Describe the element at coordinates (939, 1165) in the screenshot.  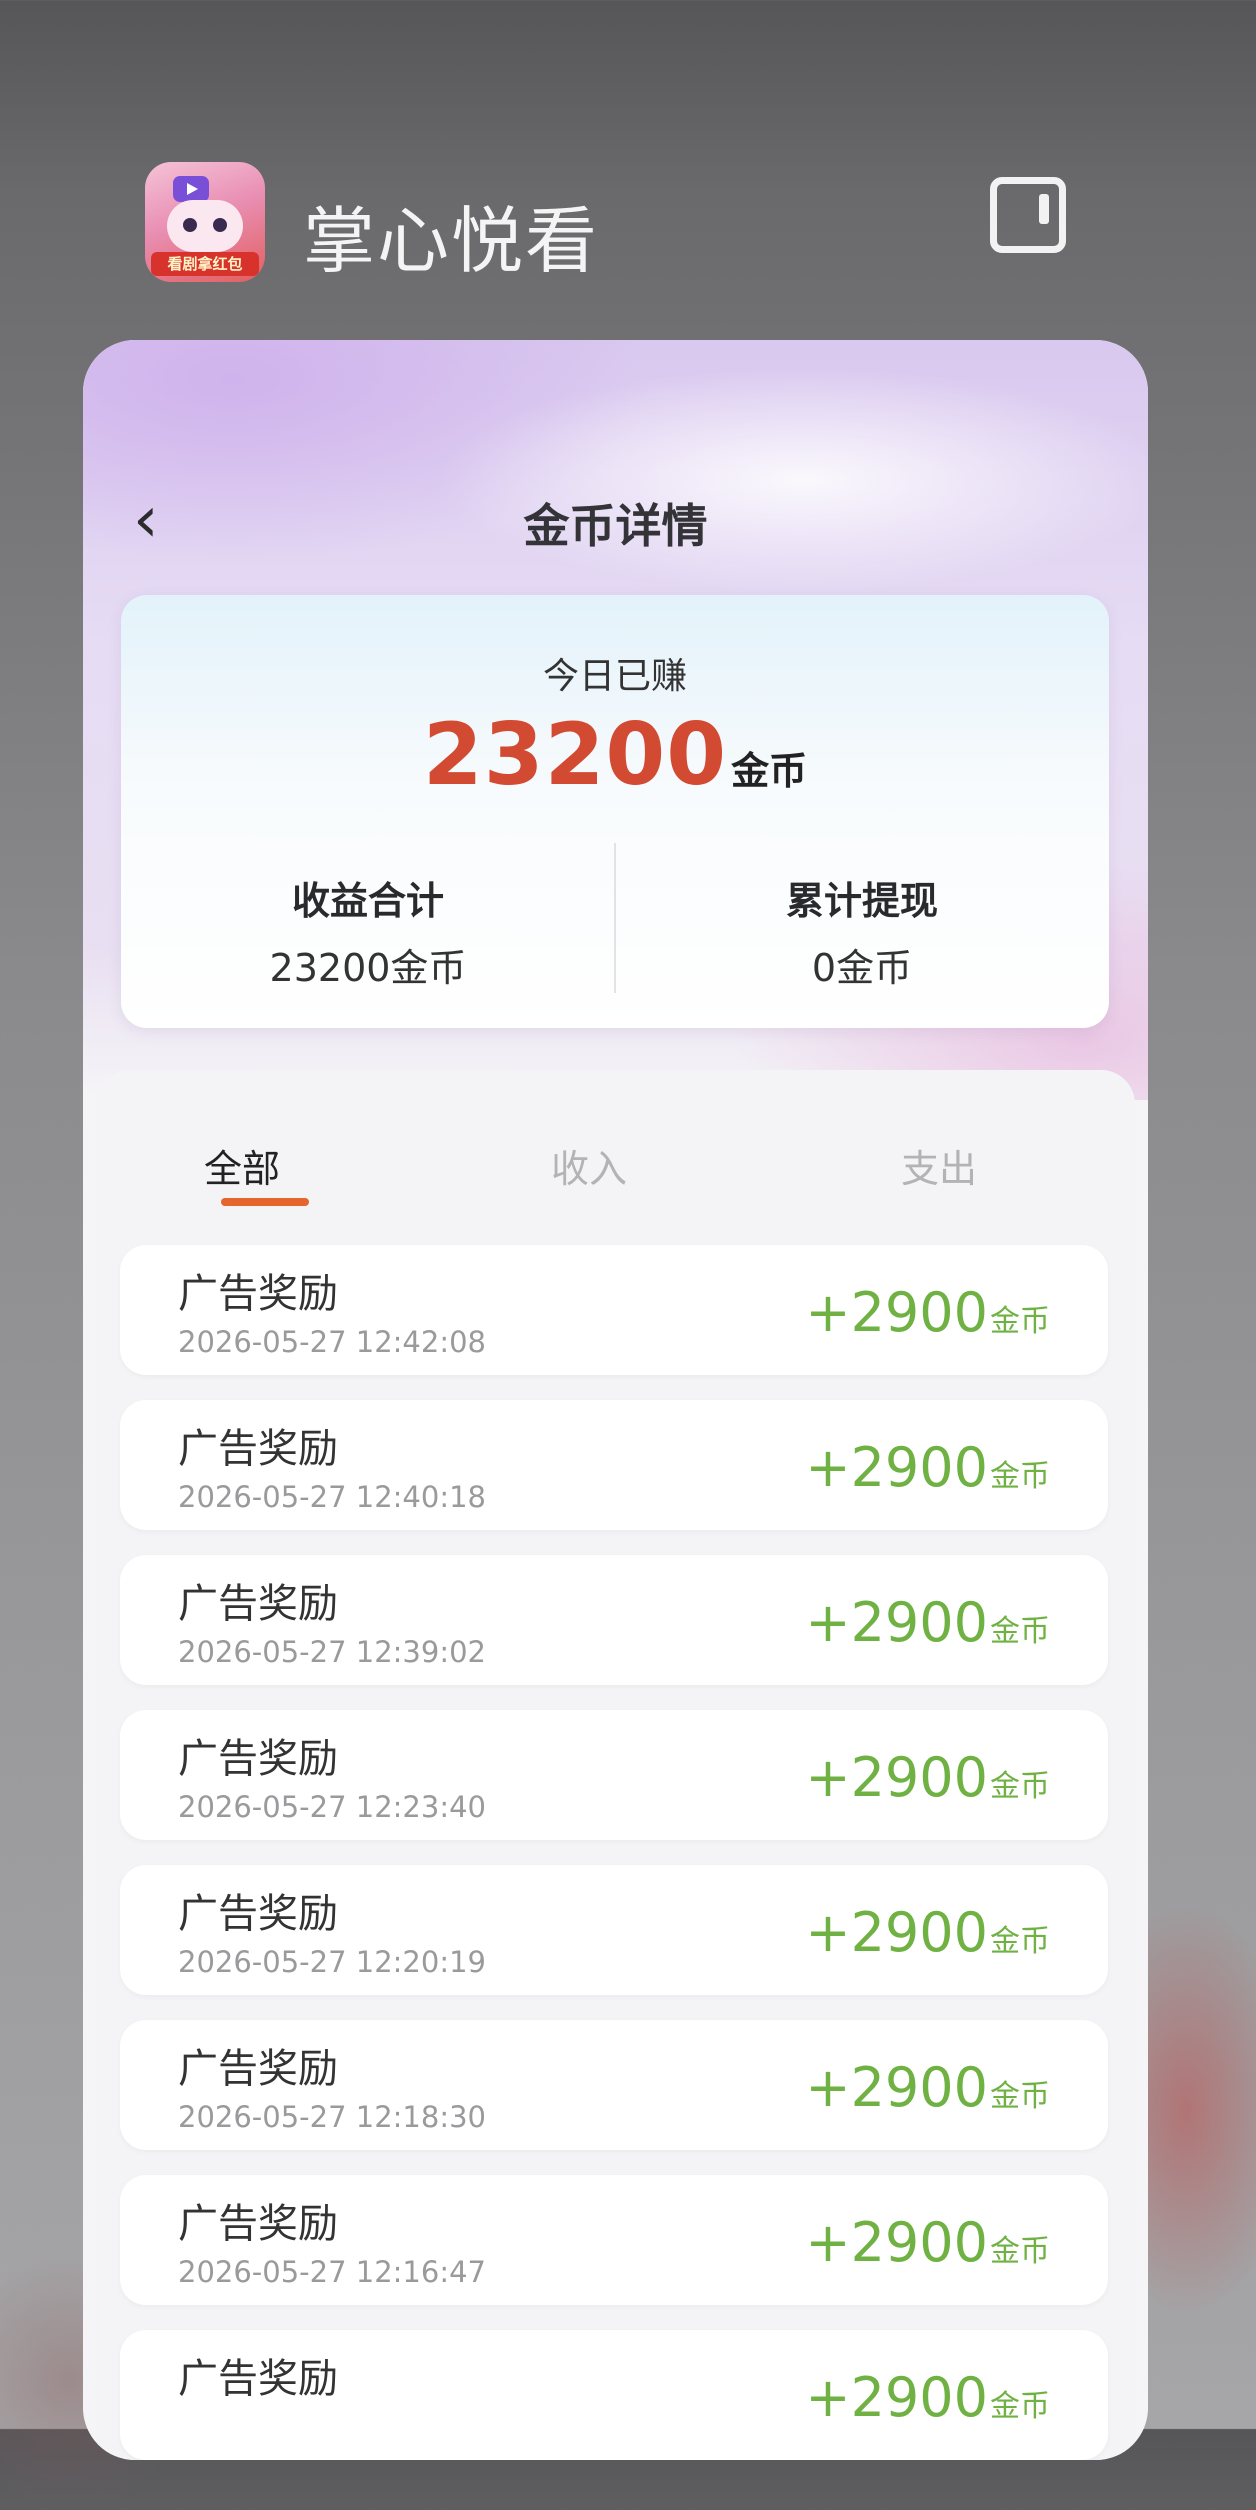
I see `tab-expense: 支出` at that location.